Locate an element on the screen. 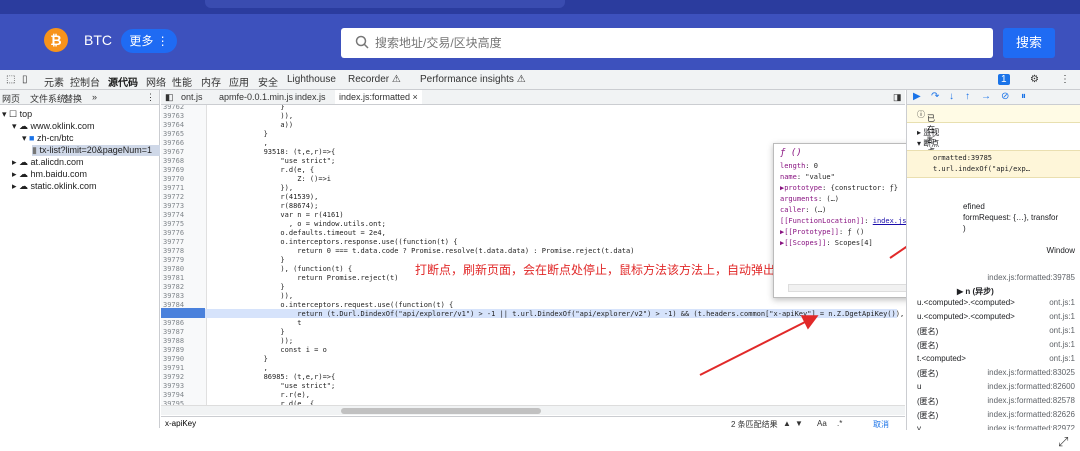  scroll-thumb is located at coordinates (441, 411).